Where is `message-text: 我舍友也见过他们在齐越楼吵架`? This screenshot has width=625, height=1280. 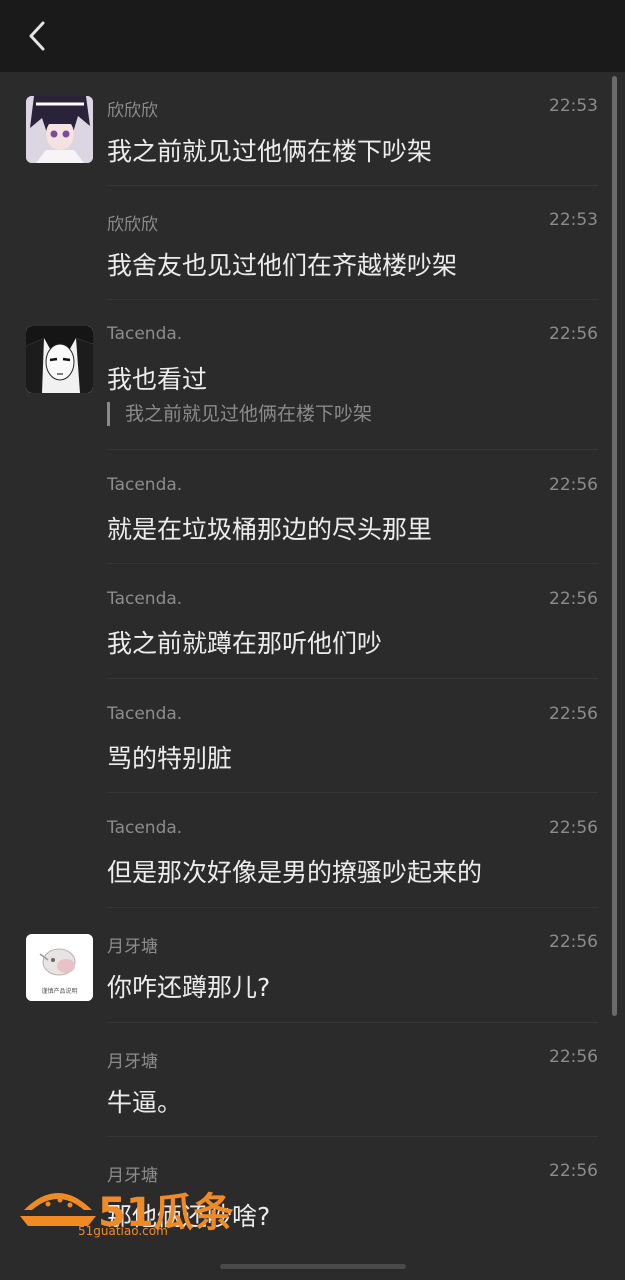 message-text: 我舍友也见过他们在齐越楼吵架 is located at coordinates (282, 265).